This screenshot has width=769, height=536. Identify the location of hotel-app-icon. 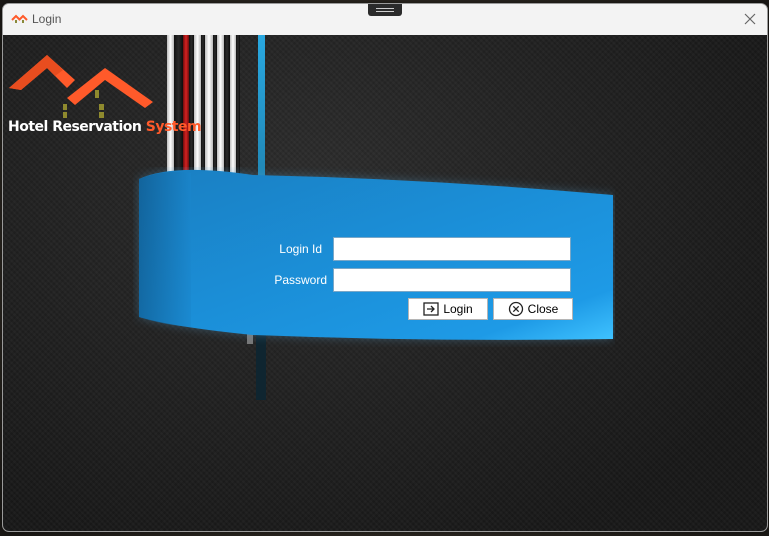
(19, 18).